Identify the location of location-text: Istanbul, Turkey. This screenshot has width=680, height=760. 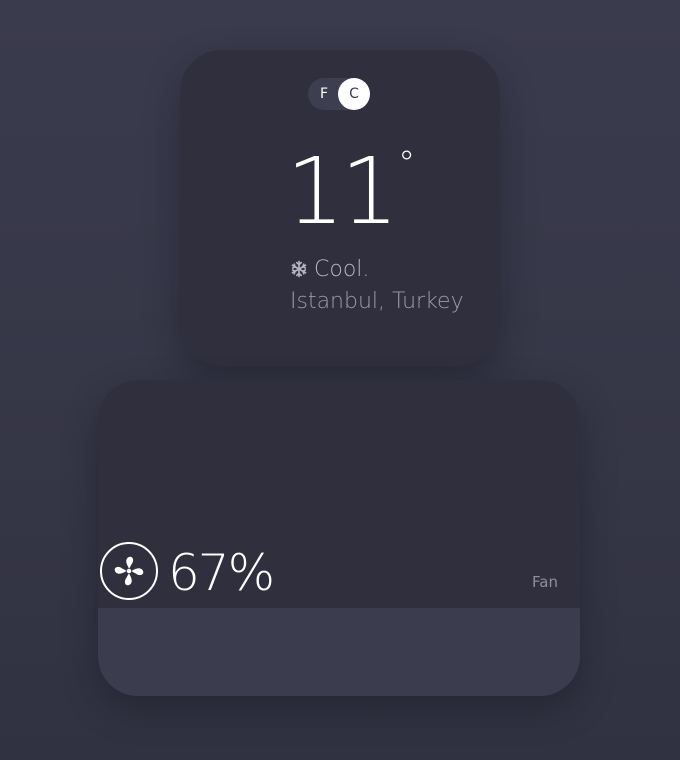
(377, 301).